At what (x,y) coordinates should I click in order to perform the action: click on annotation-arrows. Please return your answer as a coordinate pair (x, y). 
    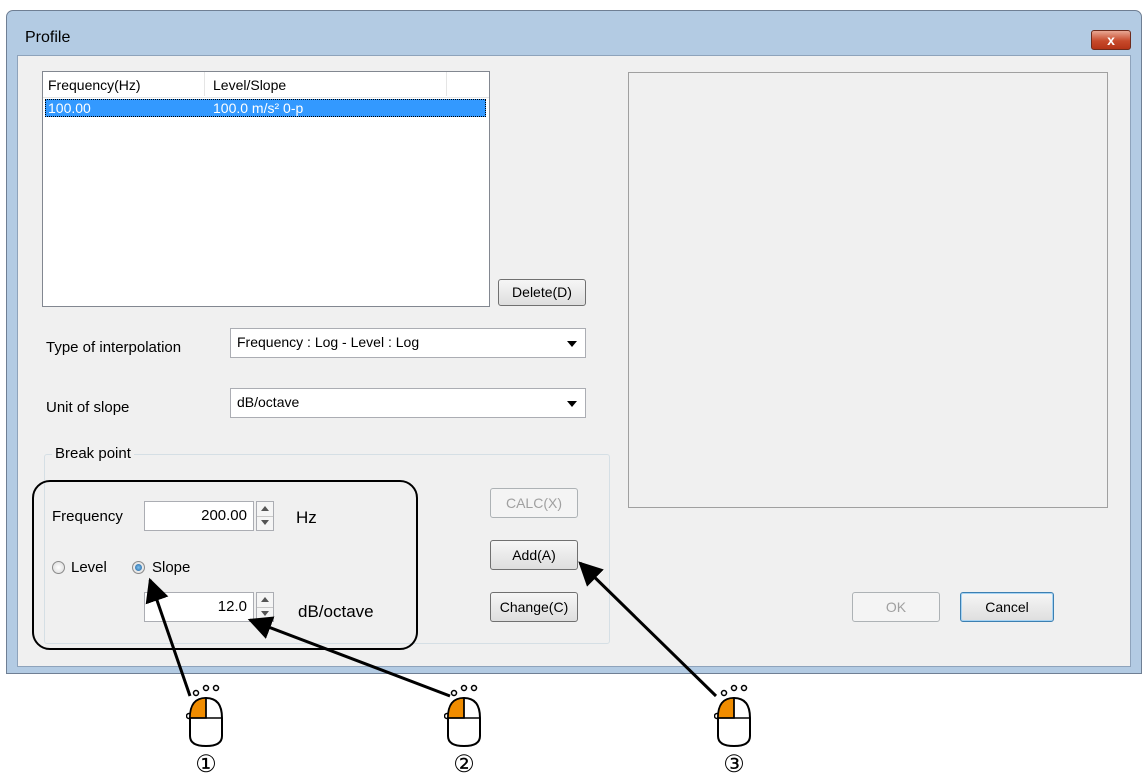
    Looking at the image, I should click on (431, 629).